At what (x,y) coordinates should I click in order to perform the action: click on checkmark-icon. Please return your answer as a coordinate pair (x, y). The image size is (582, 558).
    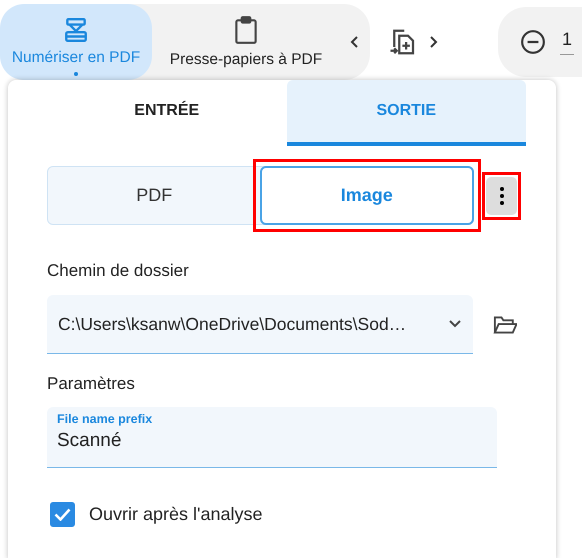
    Looking at the image, I should click on (62, 514).